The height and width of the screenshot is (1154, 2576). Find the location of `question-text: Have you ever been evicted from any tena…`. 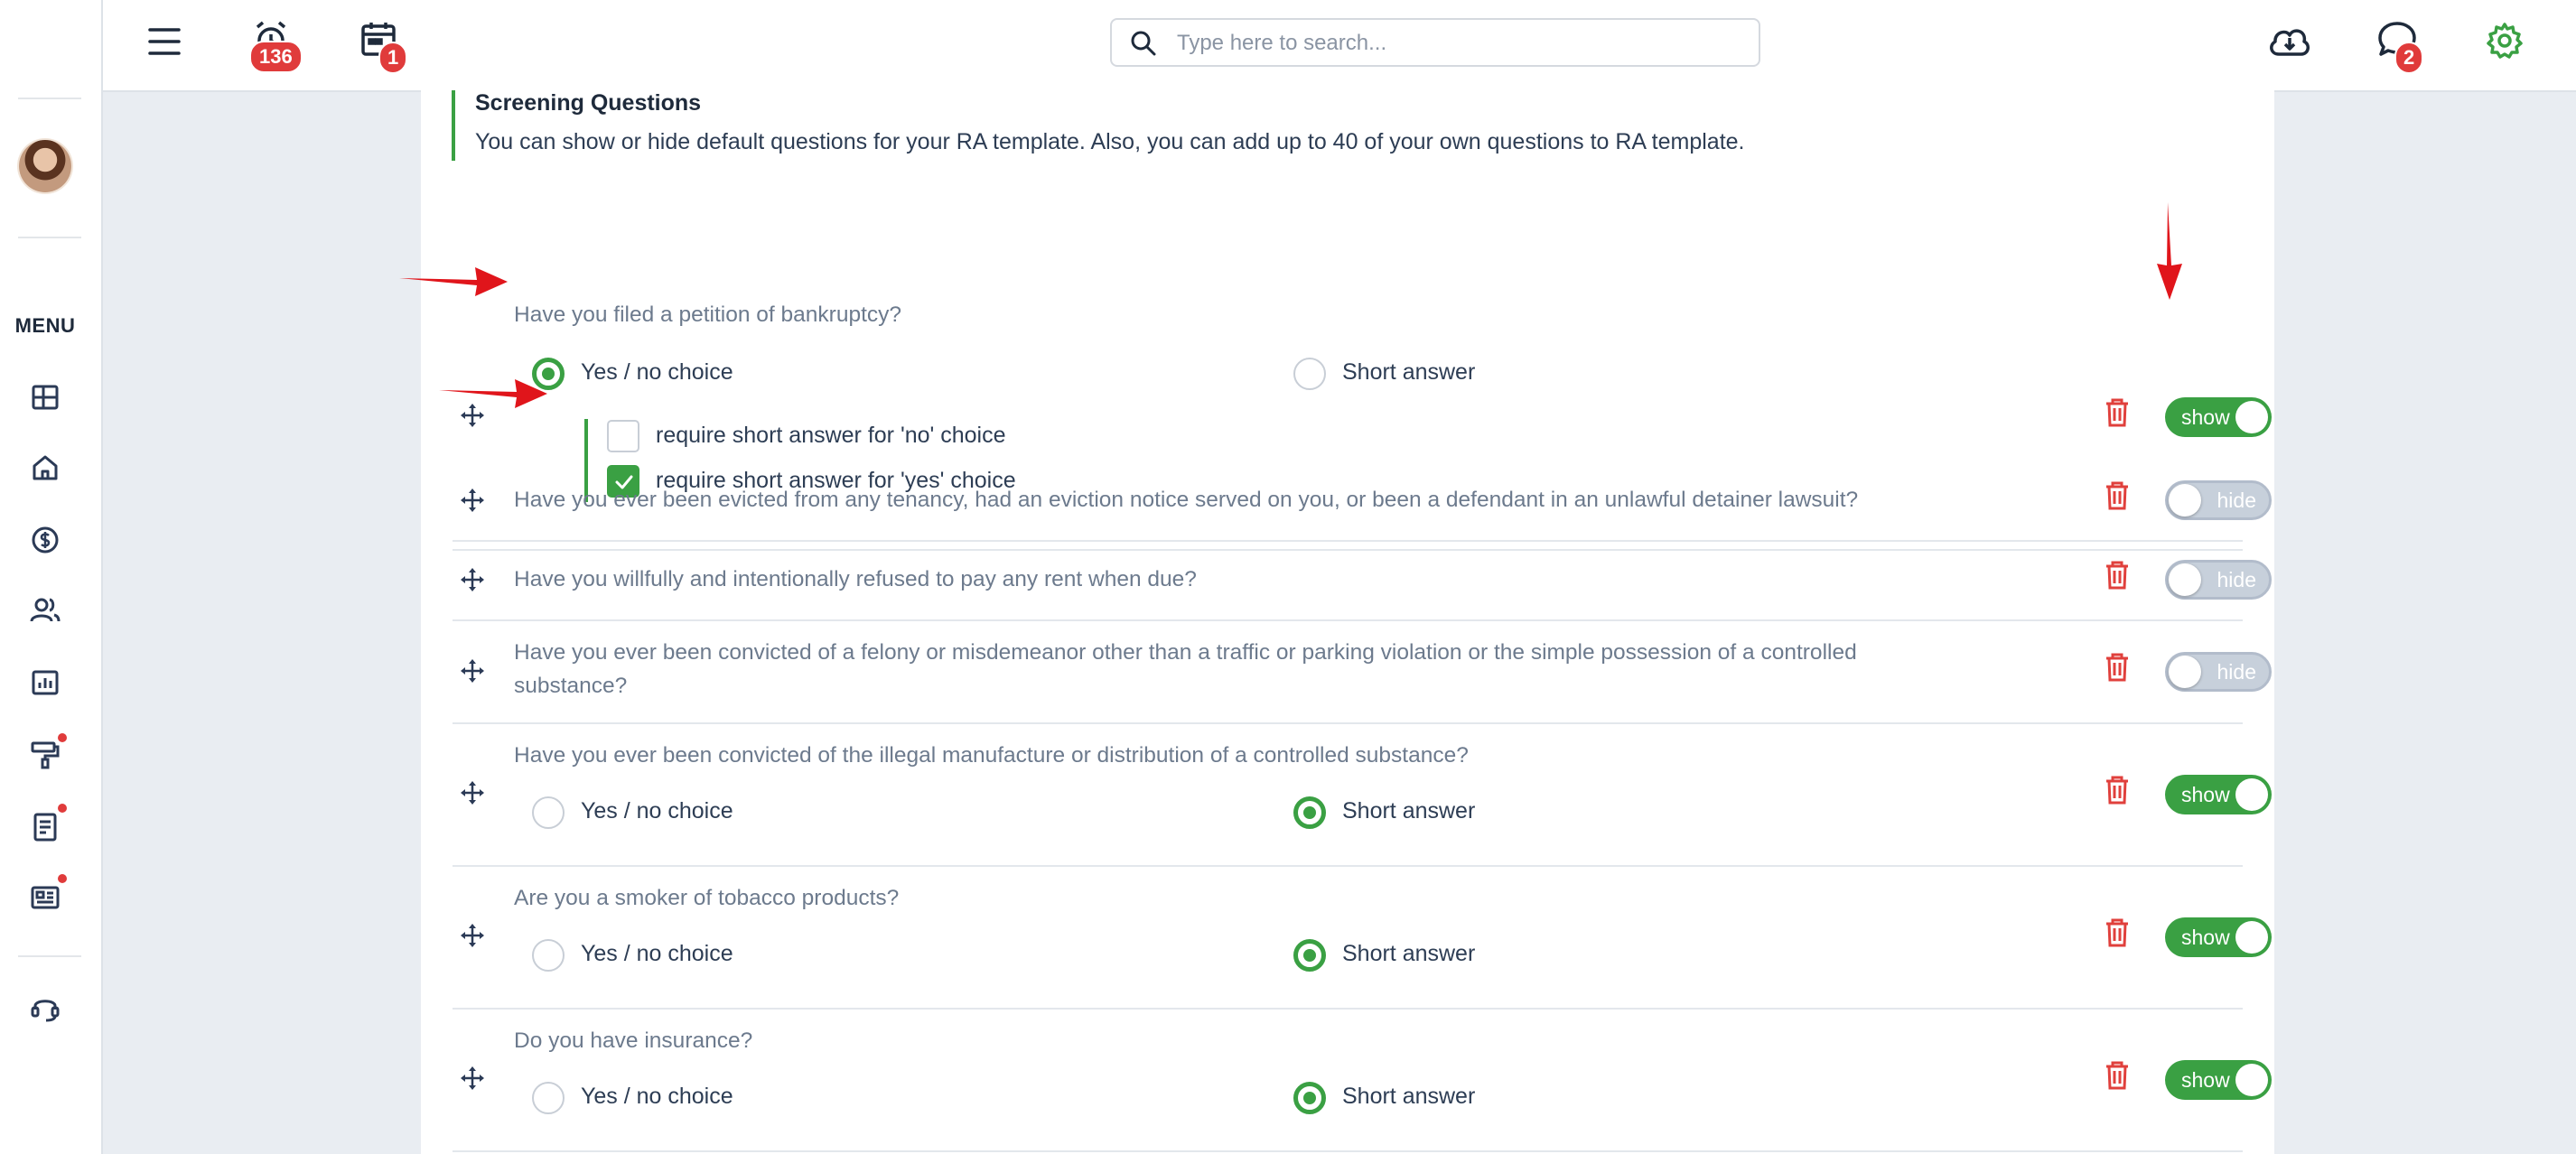

question-text: Have you ever been evicted from any tena… is located at coordinates (1186, 500).